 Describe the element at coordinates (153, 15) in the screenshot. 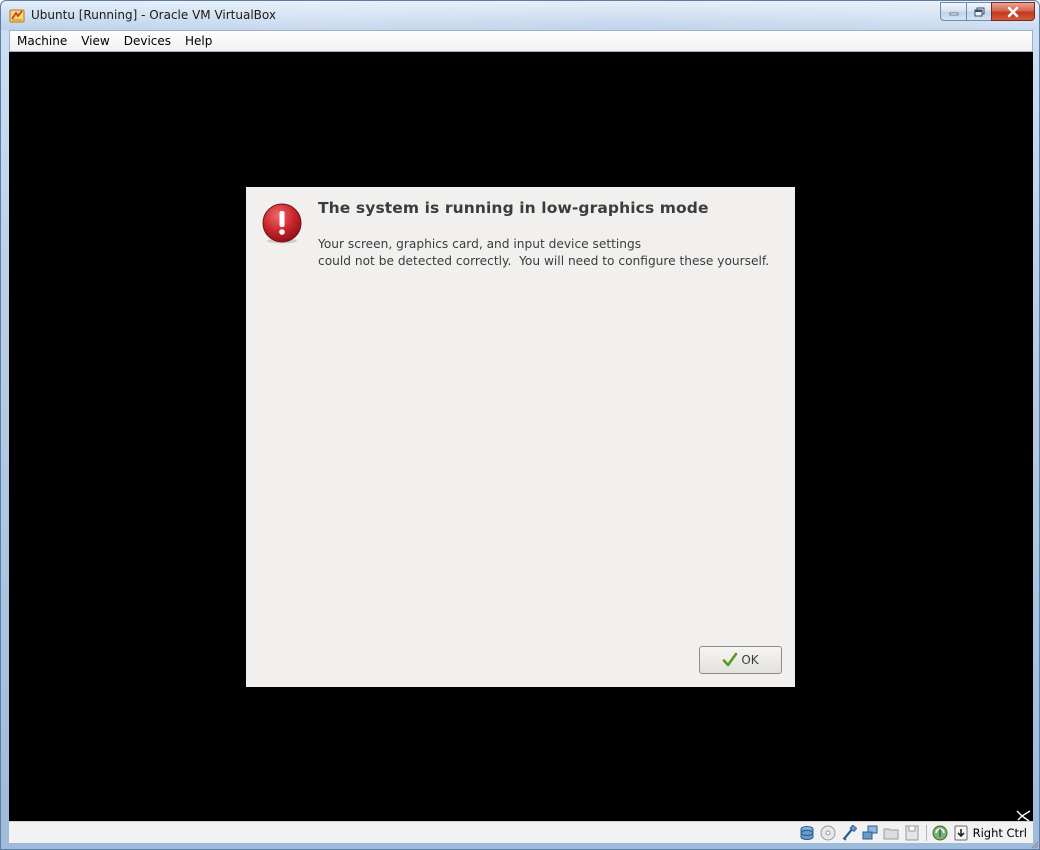

I see `window-title: Ubuntu [Running] - Oracle VM VirtualBox` at that location.